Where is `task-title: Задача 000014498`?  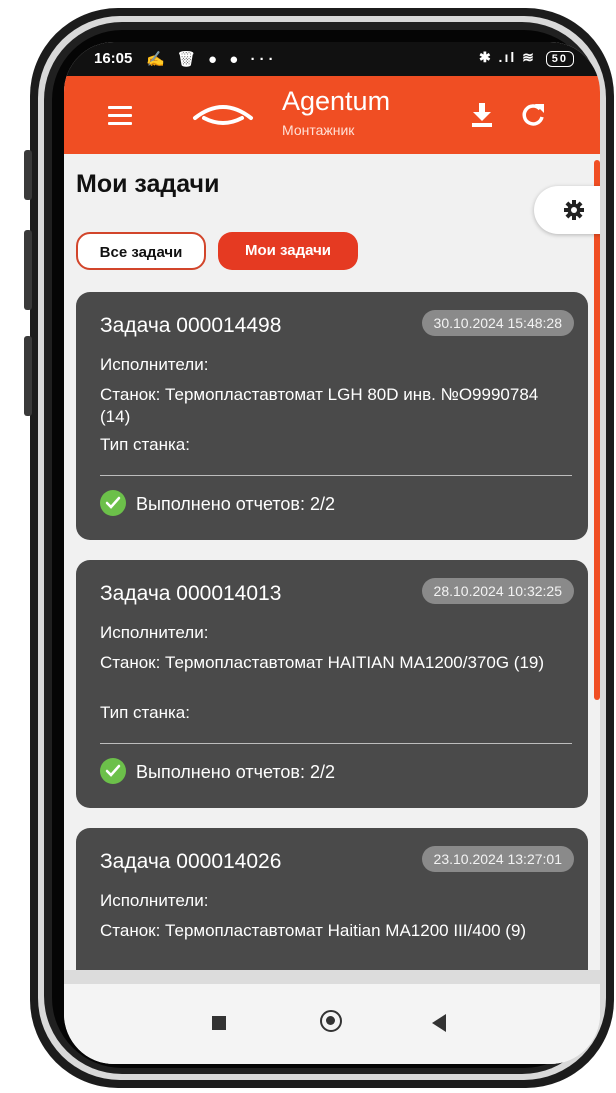 task-title: Задача 000014498 is located at coordinates (191, 325).